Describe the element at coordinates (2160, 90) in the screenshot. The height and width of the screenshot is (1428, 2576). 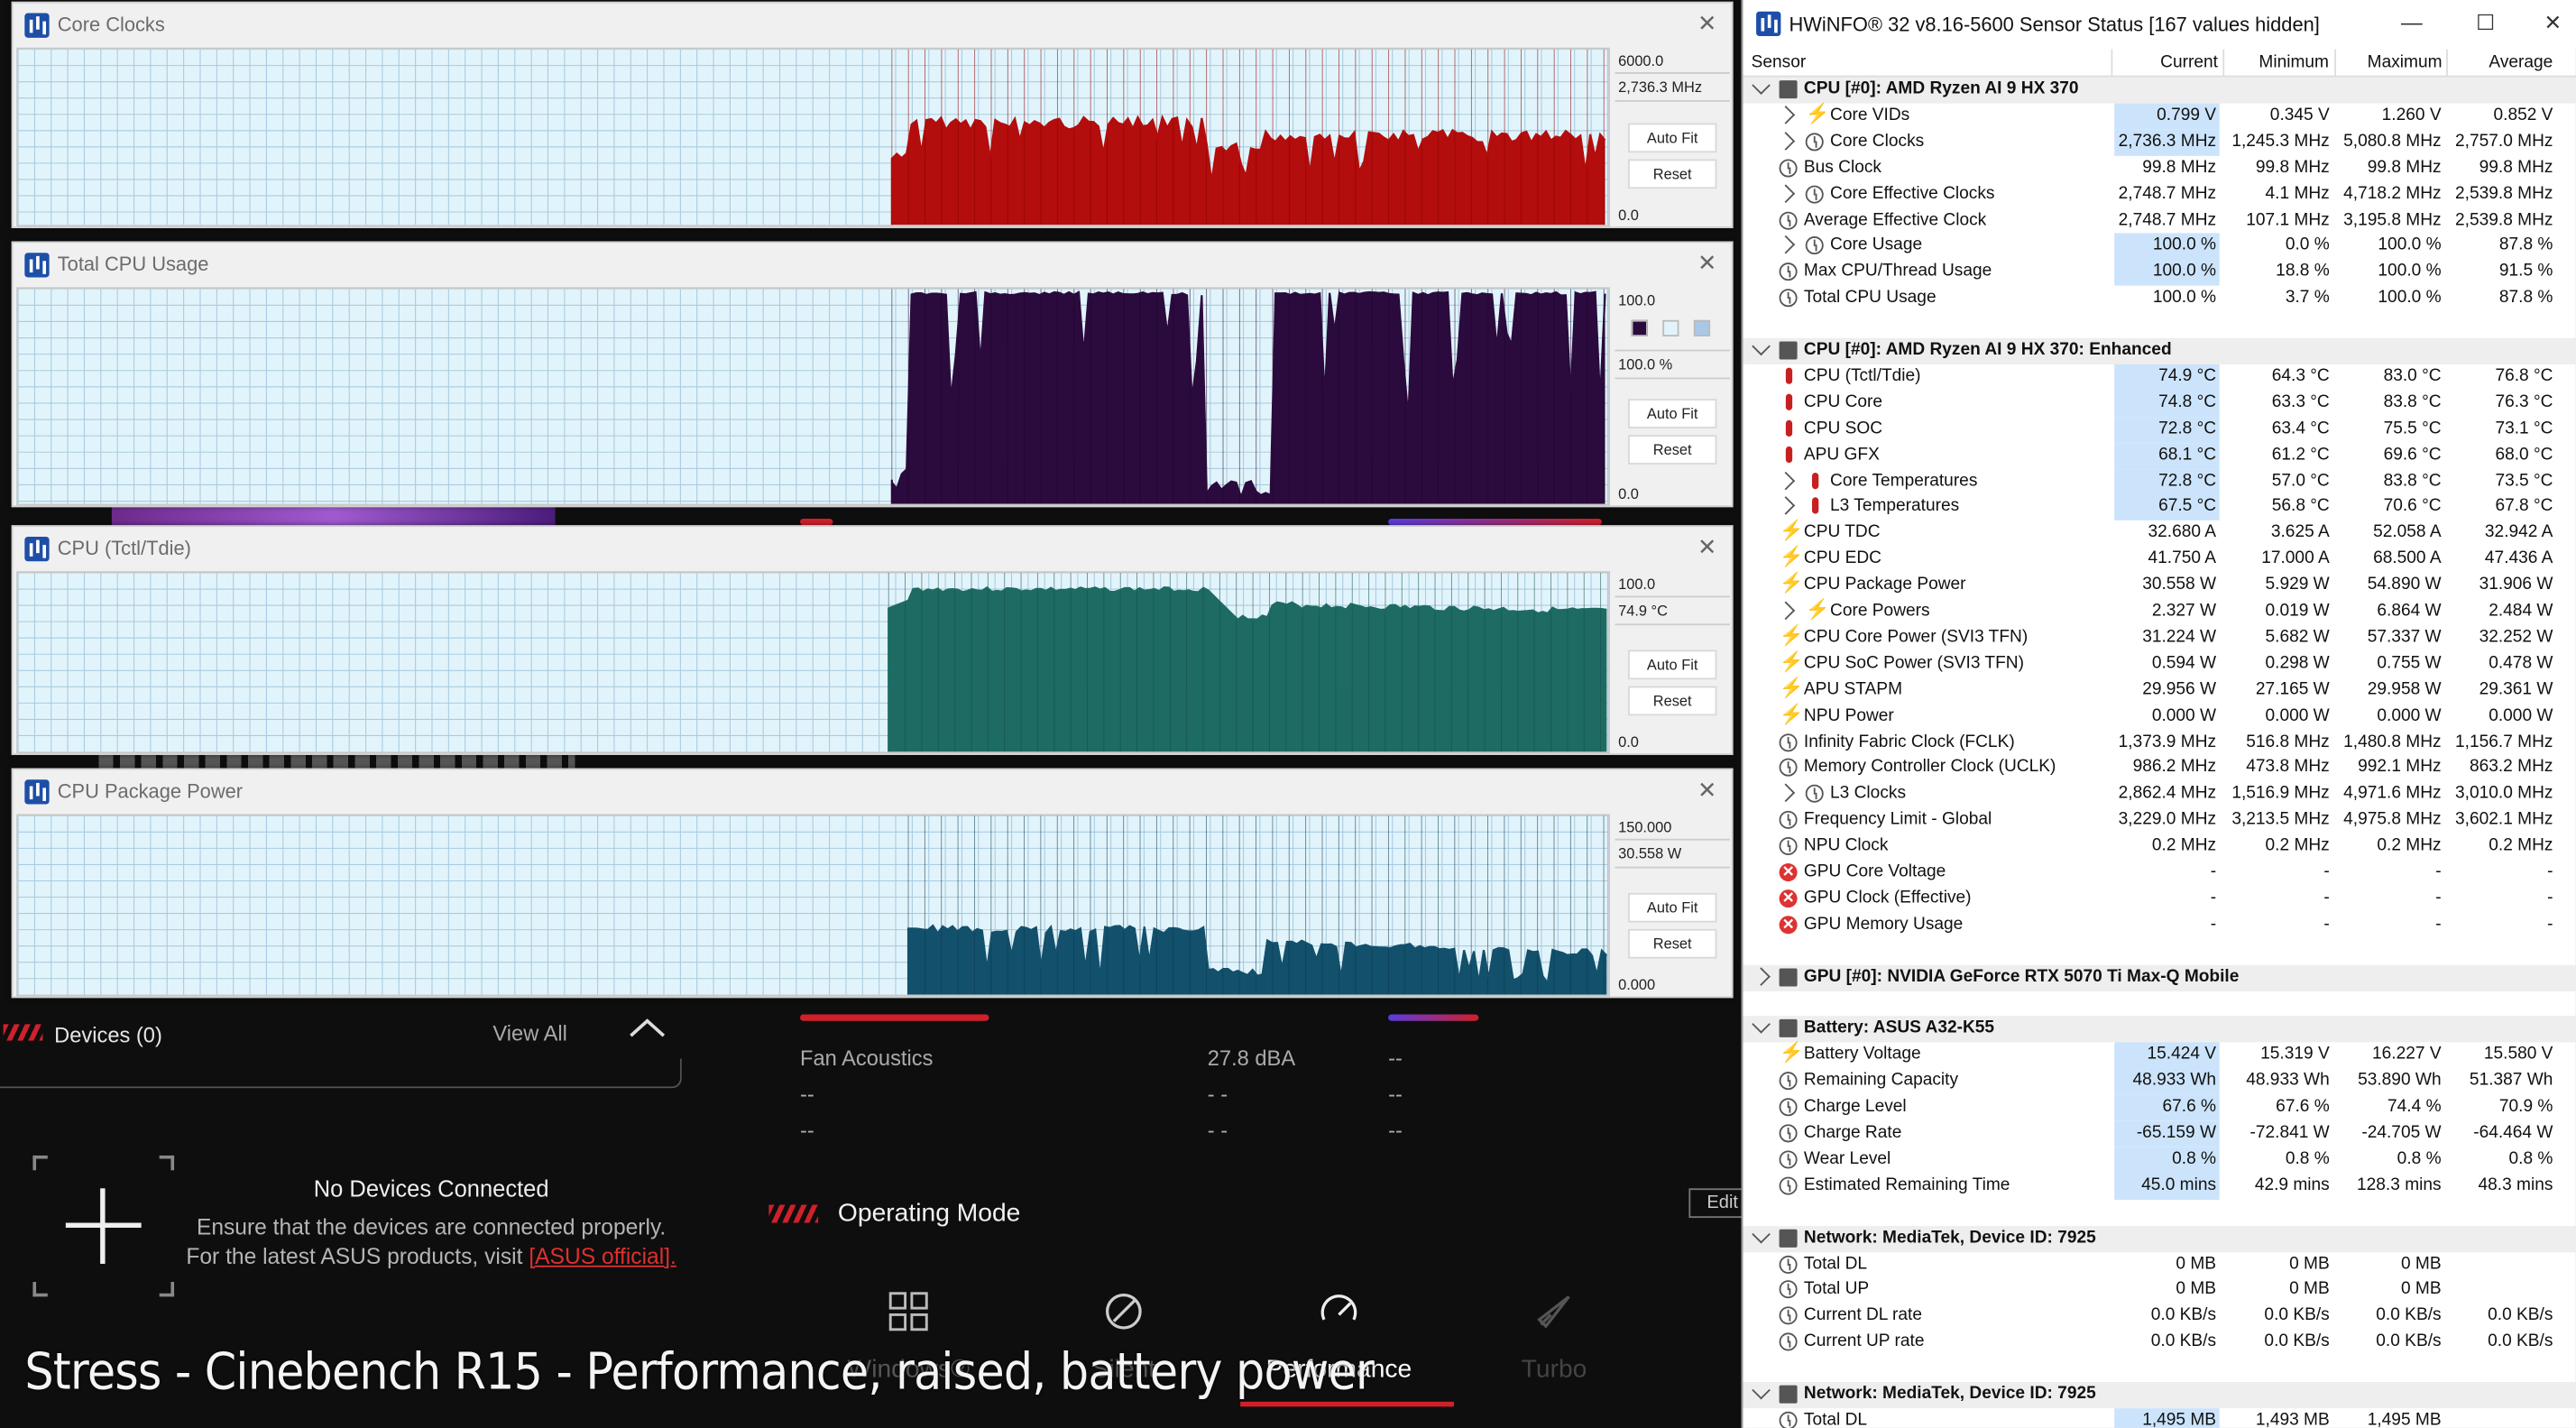
I see `sensor-group-row: CPU [#0]: AMD Ryzen AI 9 HX 370` at that location.